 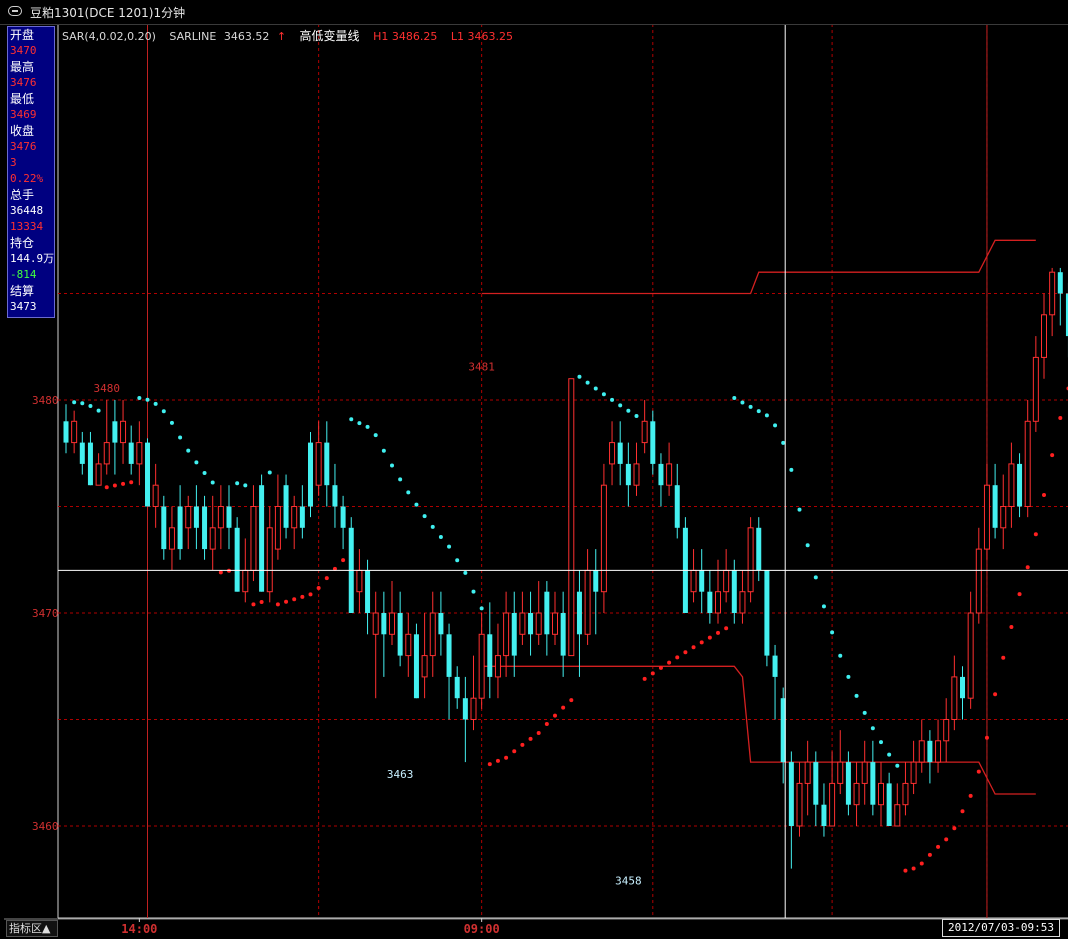 I want to click on volume-label: 总手, so click(x=22, y=195).